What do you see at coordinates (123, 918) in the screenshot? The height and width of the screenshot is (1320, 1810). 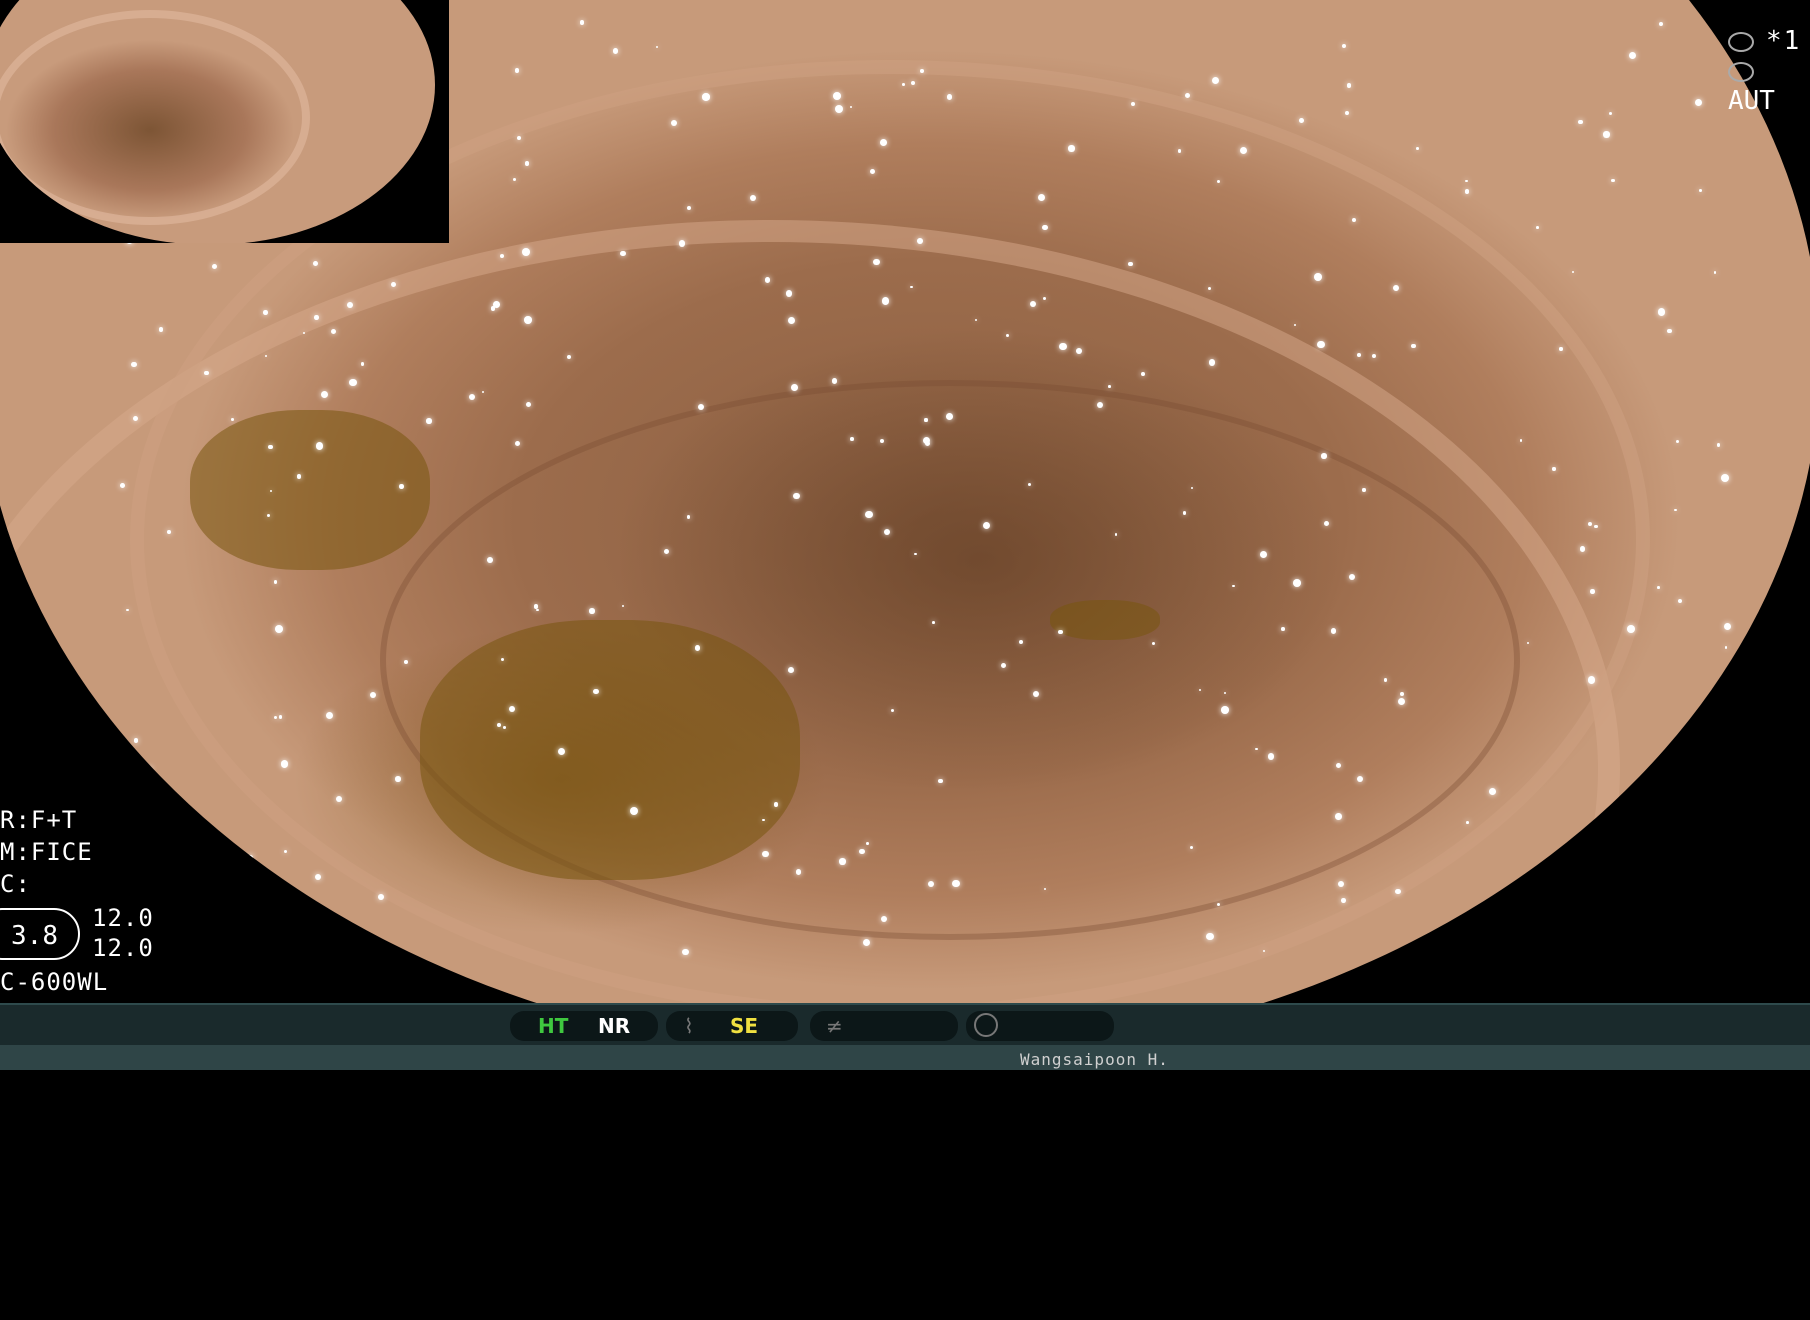 I see `info-value-a: 12.0` at bounding box center [123, 918].